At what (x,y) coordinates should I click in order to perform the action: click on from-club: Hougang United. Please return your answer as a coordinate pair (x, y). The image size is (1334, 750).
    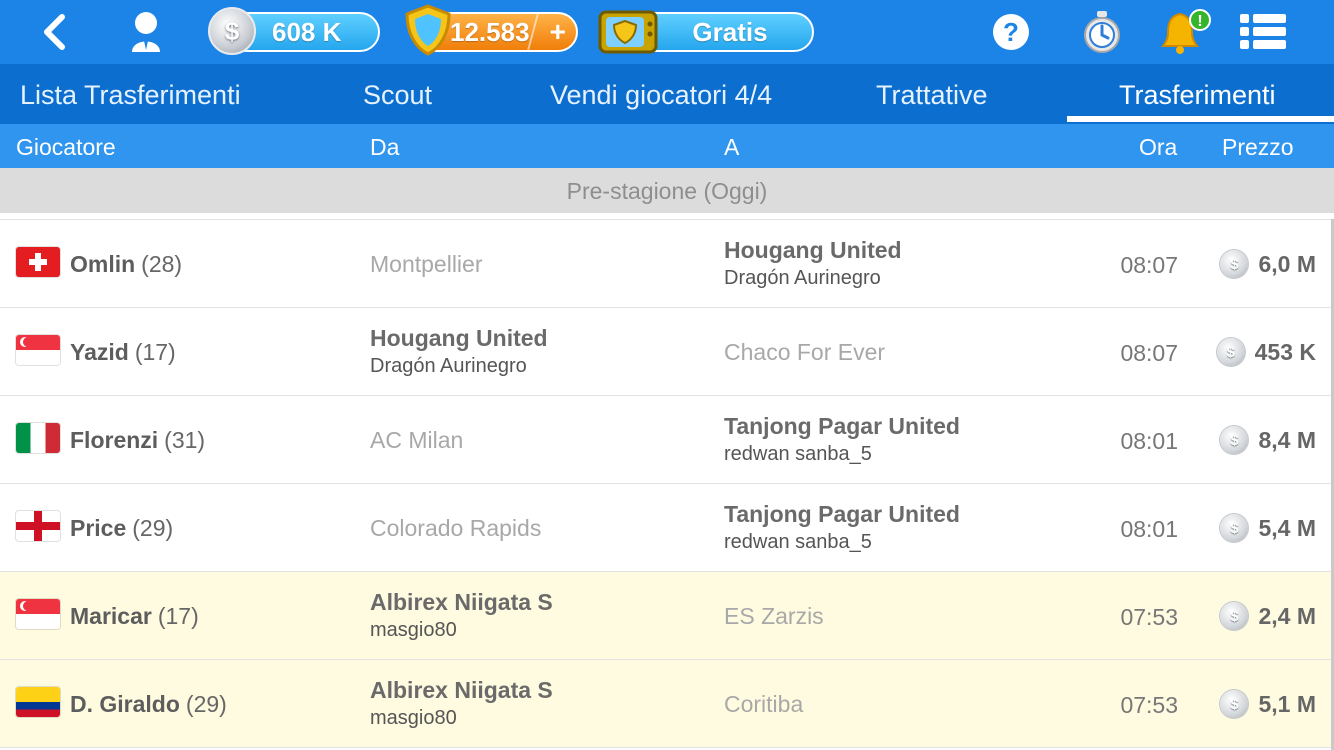
    Looking at the image, I should click on (459, 338).